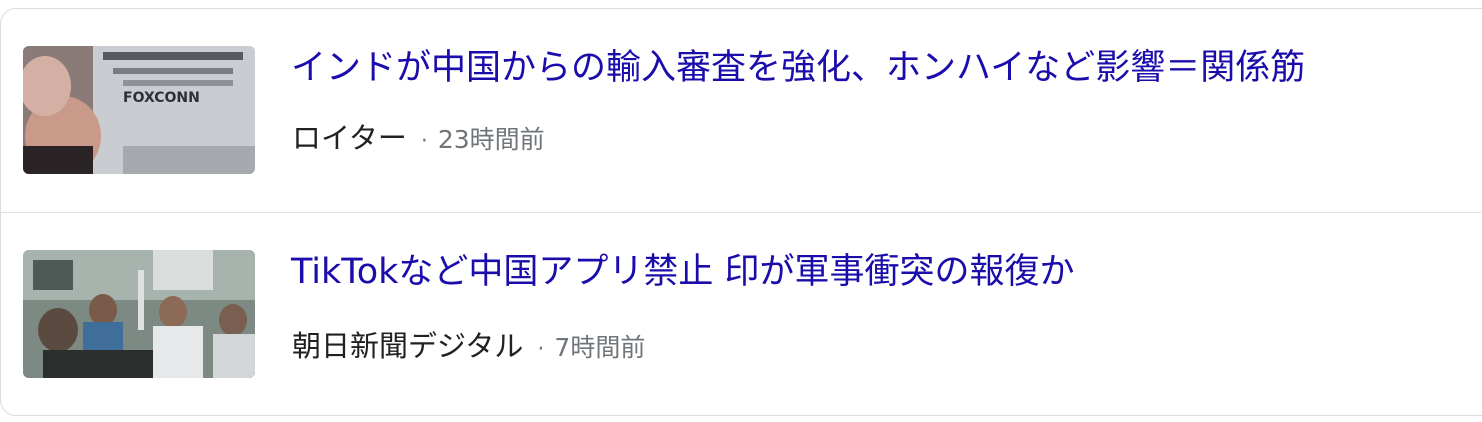 This screenshot has height=422, width=1482. Describe the element at coordinates (418, 138) in the screenshot. I see `news-meta: ロイター · 23時間前` at that location.